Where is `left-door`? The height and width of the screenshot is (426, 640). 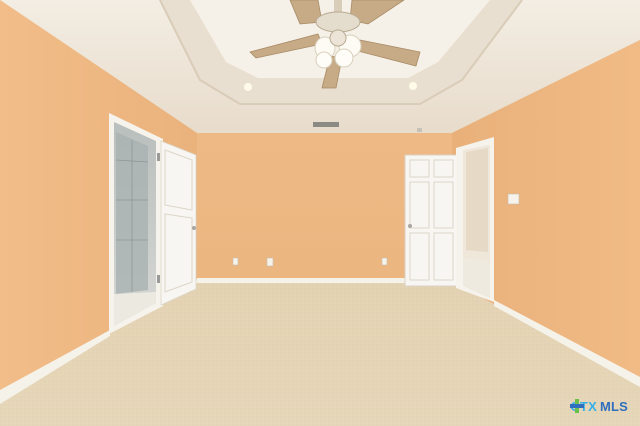 left-door is located at coordinates (177, 223).